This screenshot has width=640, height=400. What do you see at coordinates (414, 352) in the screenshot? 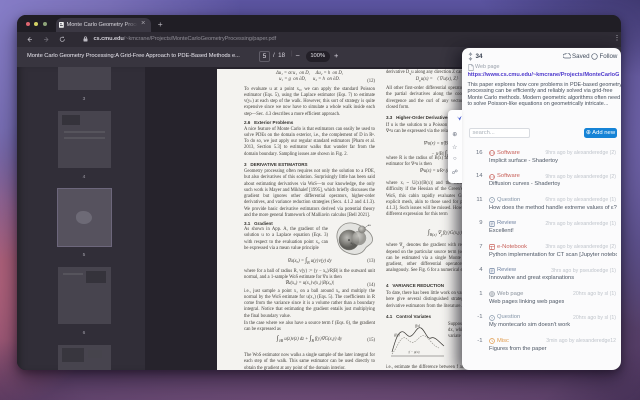
I see `svg-text: |f − ĝ(x)|` at bounding box center [414, 352].